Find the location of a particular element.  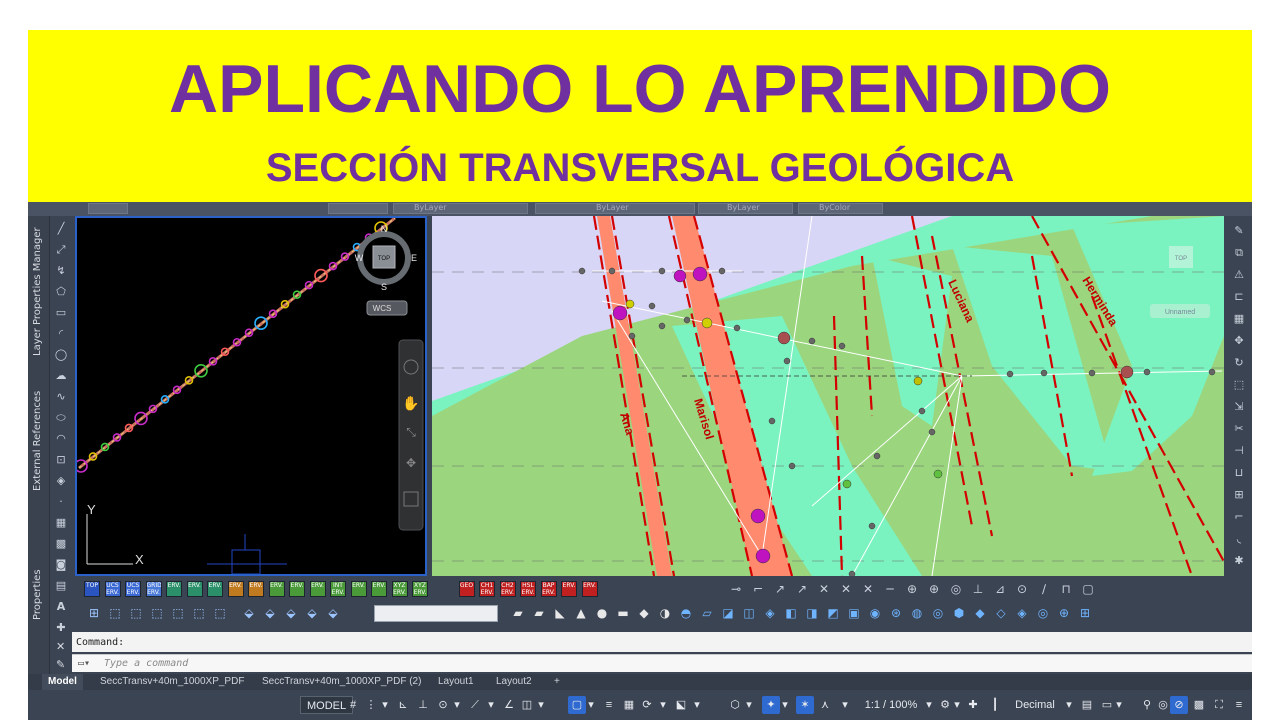

plotstyle-dropdown: ByColor is located at coordinates (840, 208).